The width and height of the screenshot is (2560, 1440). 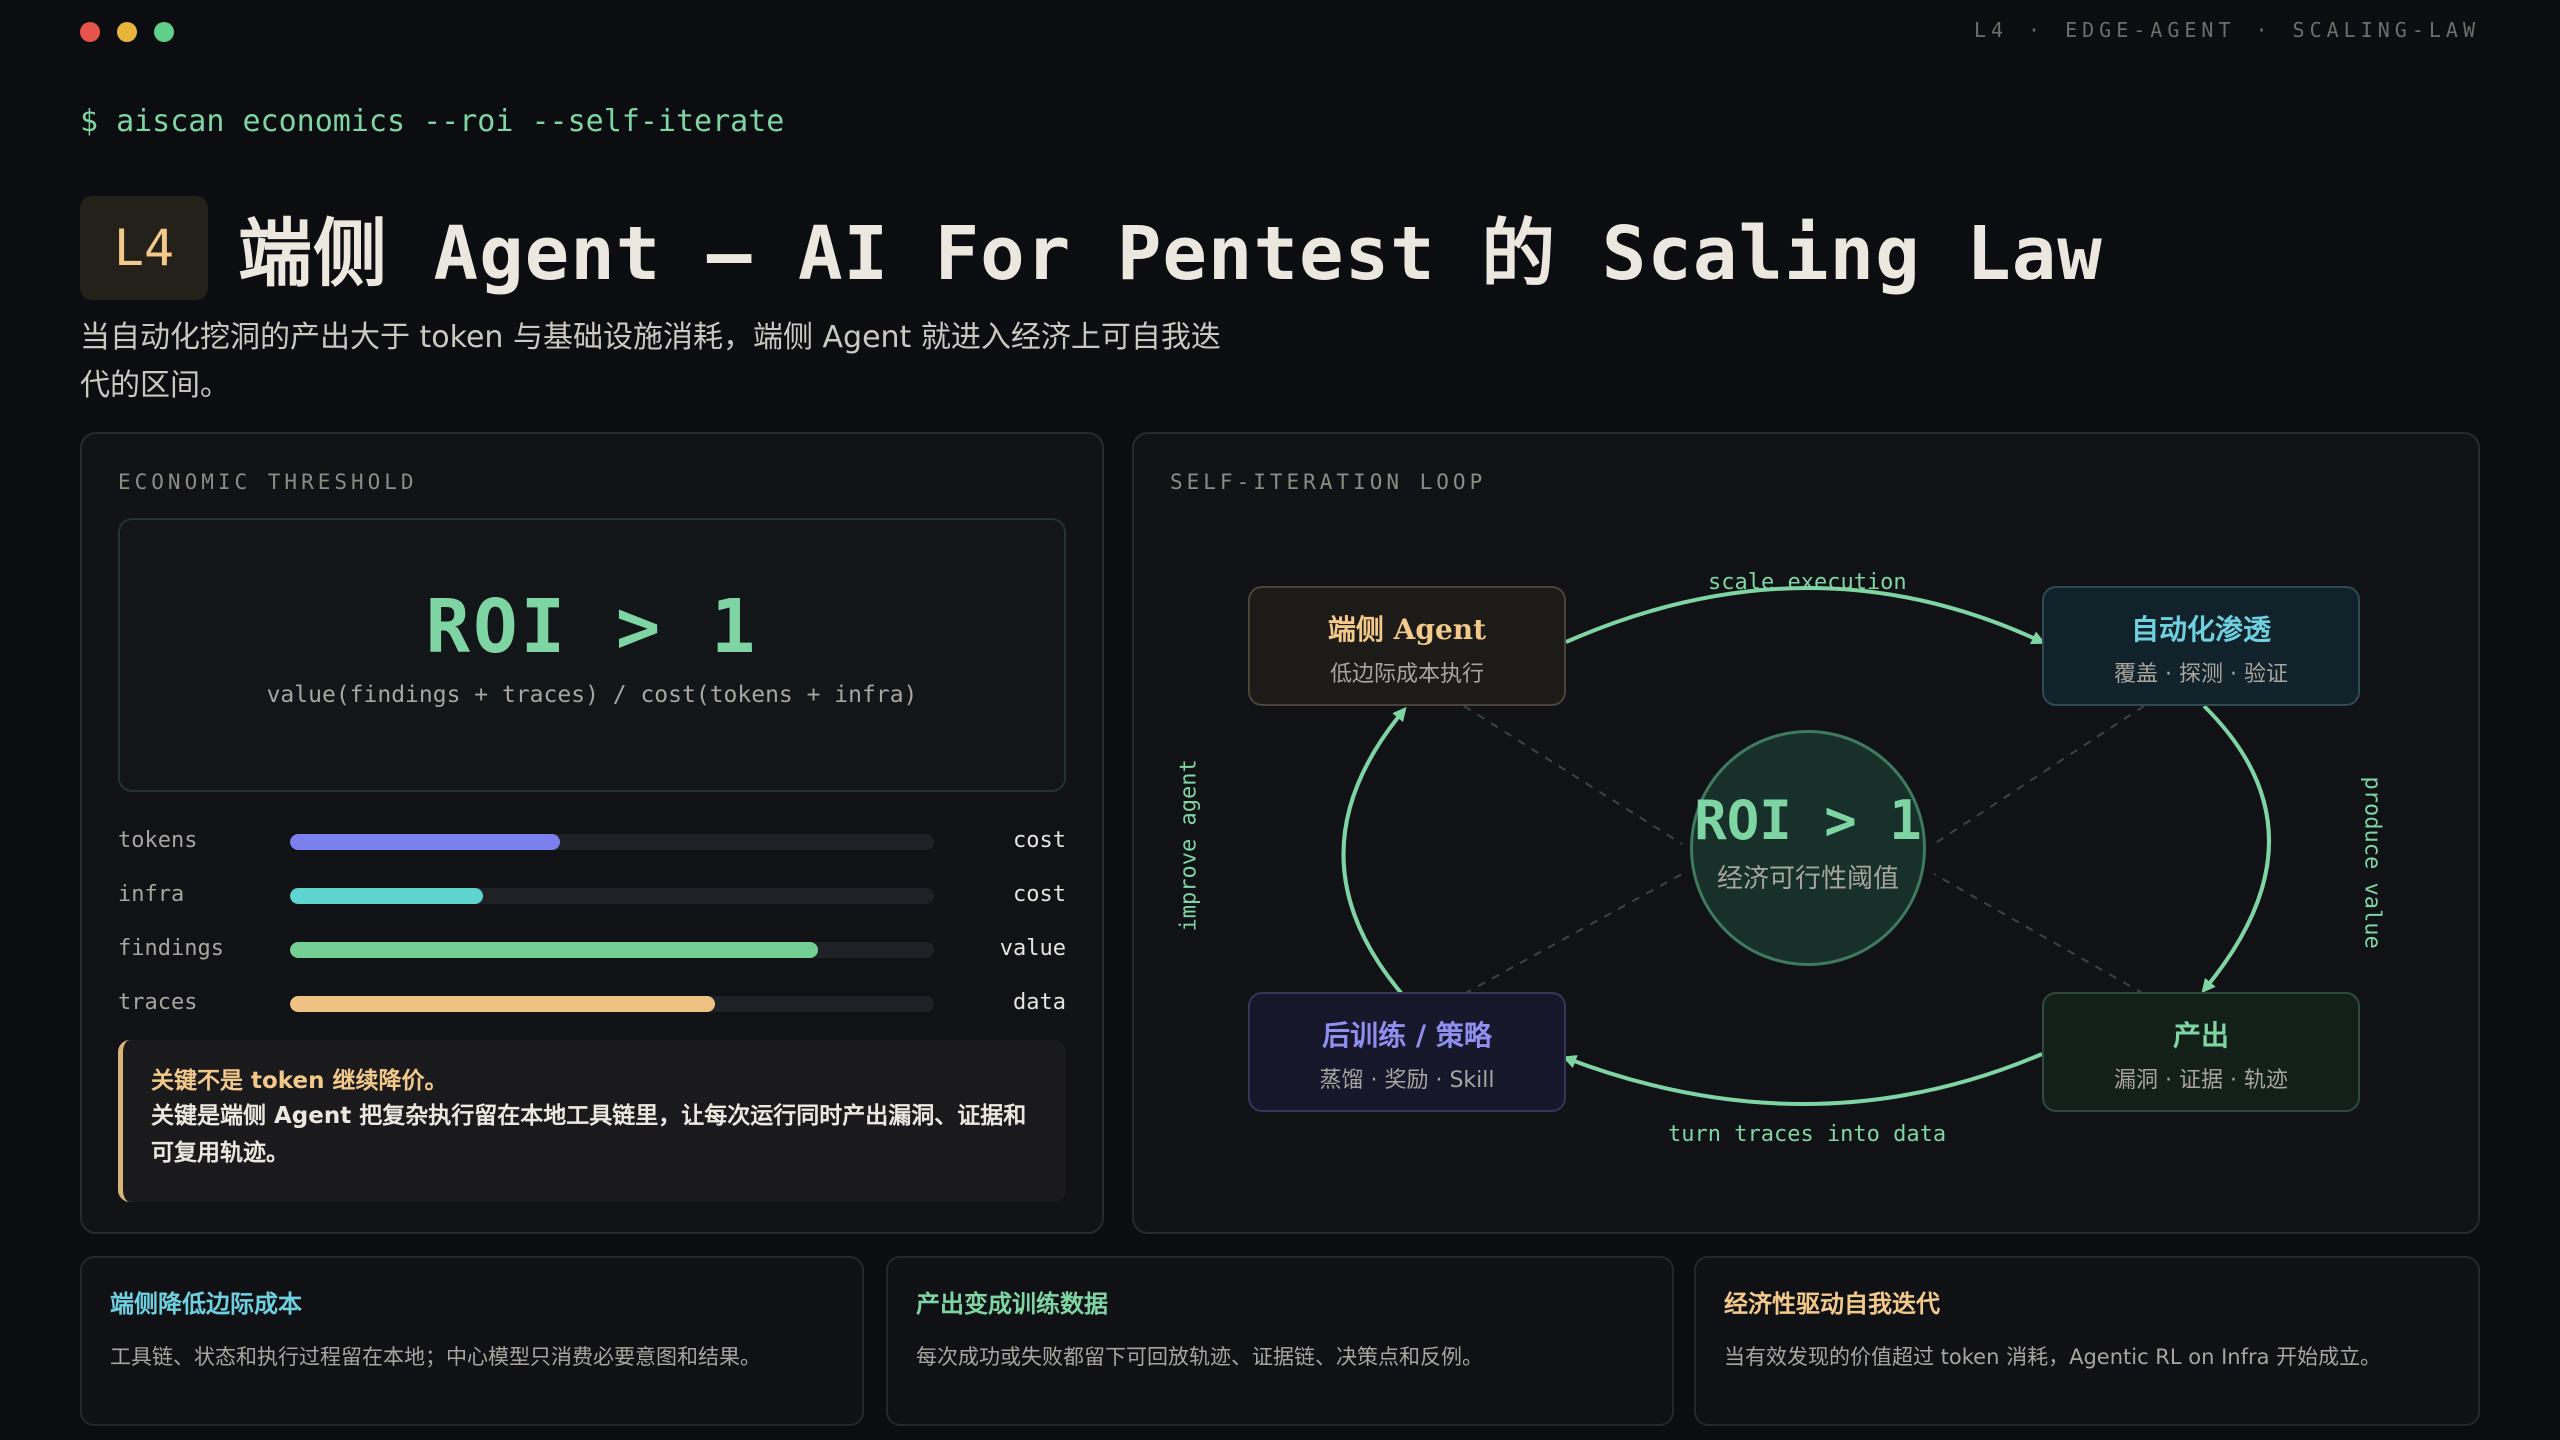 What do you see at coordinates (1189, 845) in the screenshot?
I see `edge-label-left: improve agent` at bounding box center [1189, 845].